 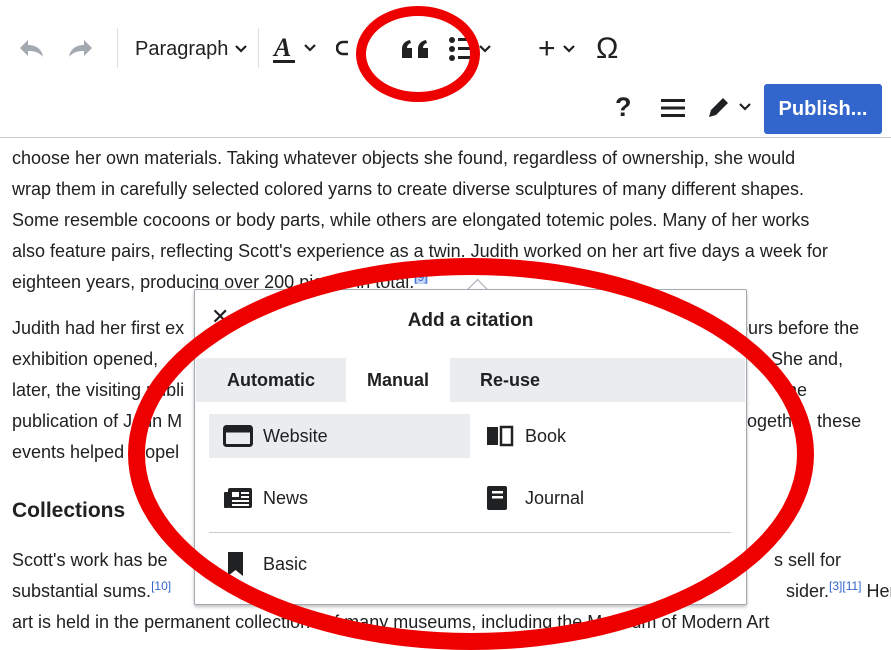 I want to click on omega-icon: Ω, so click(x=607, y=49).